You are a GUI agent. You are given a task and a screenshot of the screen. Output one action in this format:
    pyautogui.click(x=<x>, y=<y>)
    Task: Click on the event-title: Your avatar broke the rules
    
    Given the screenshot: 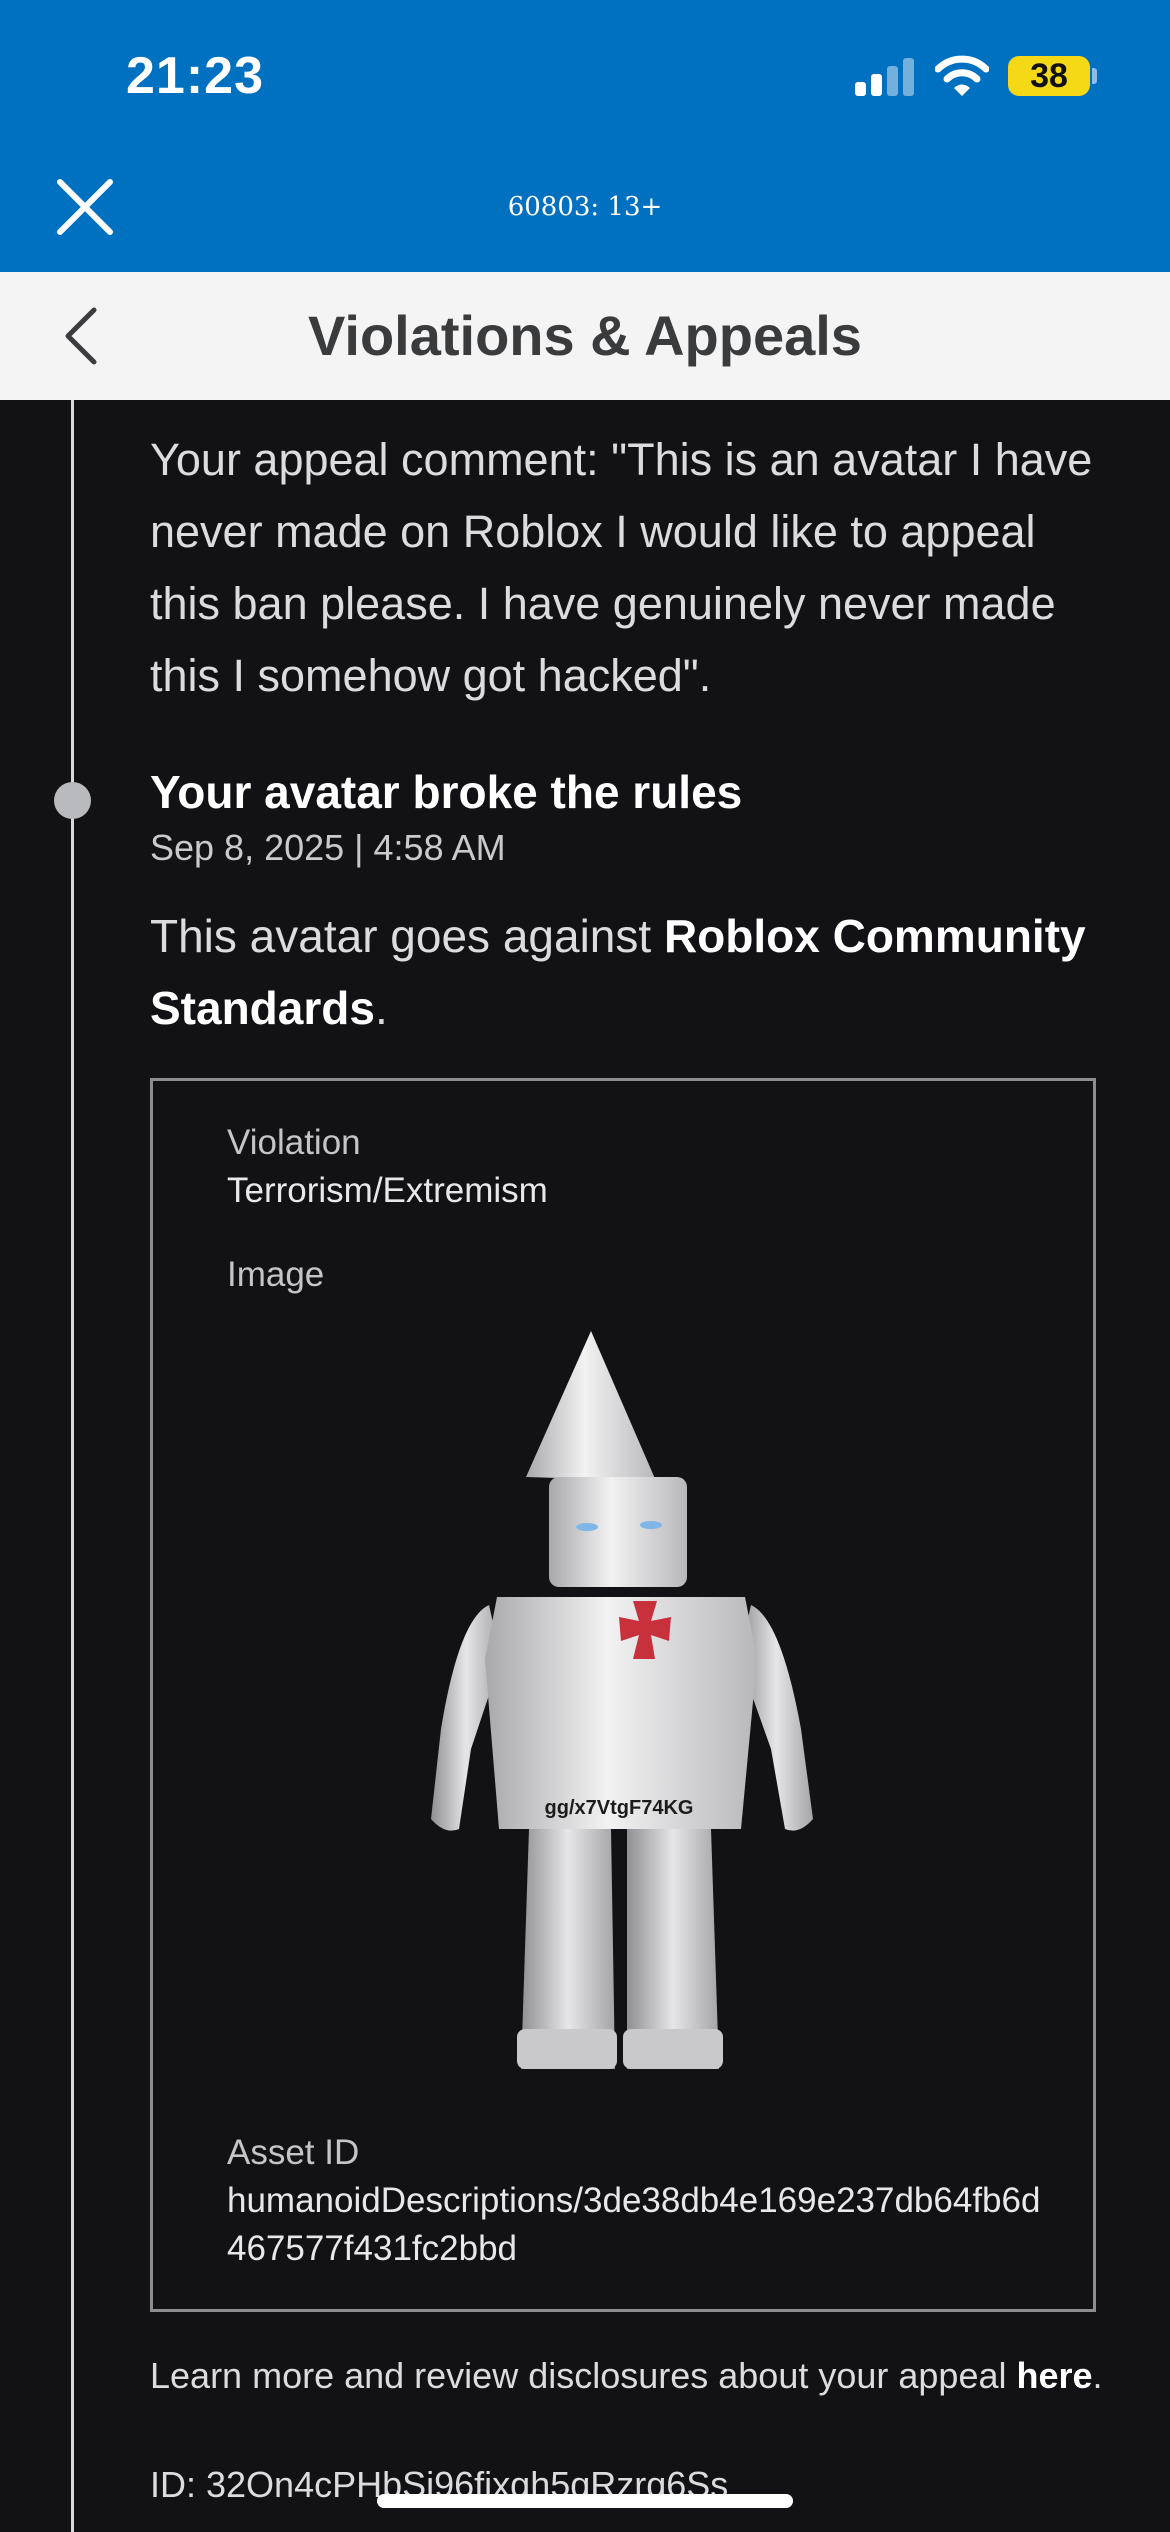 What is the action you would take?
    pyautogui.click(x=446, y=792)
    